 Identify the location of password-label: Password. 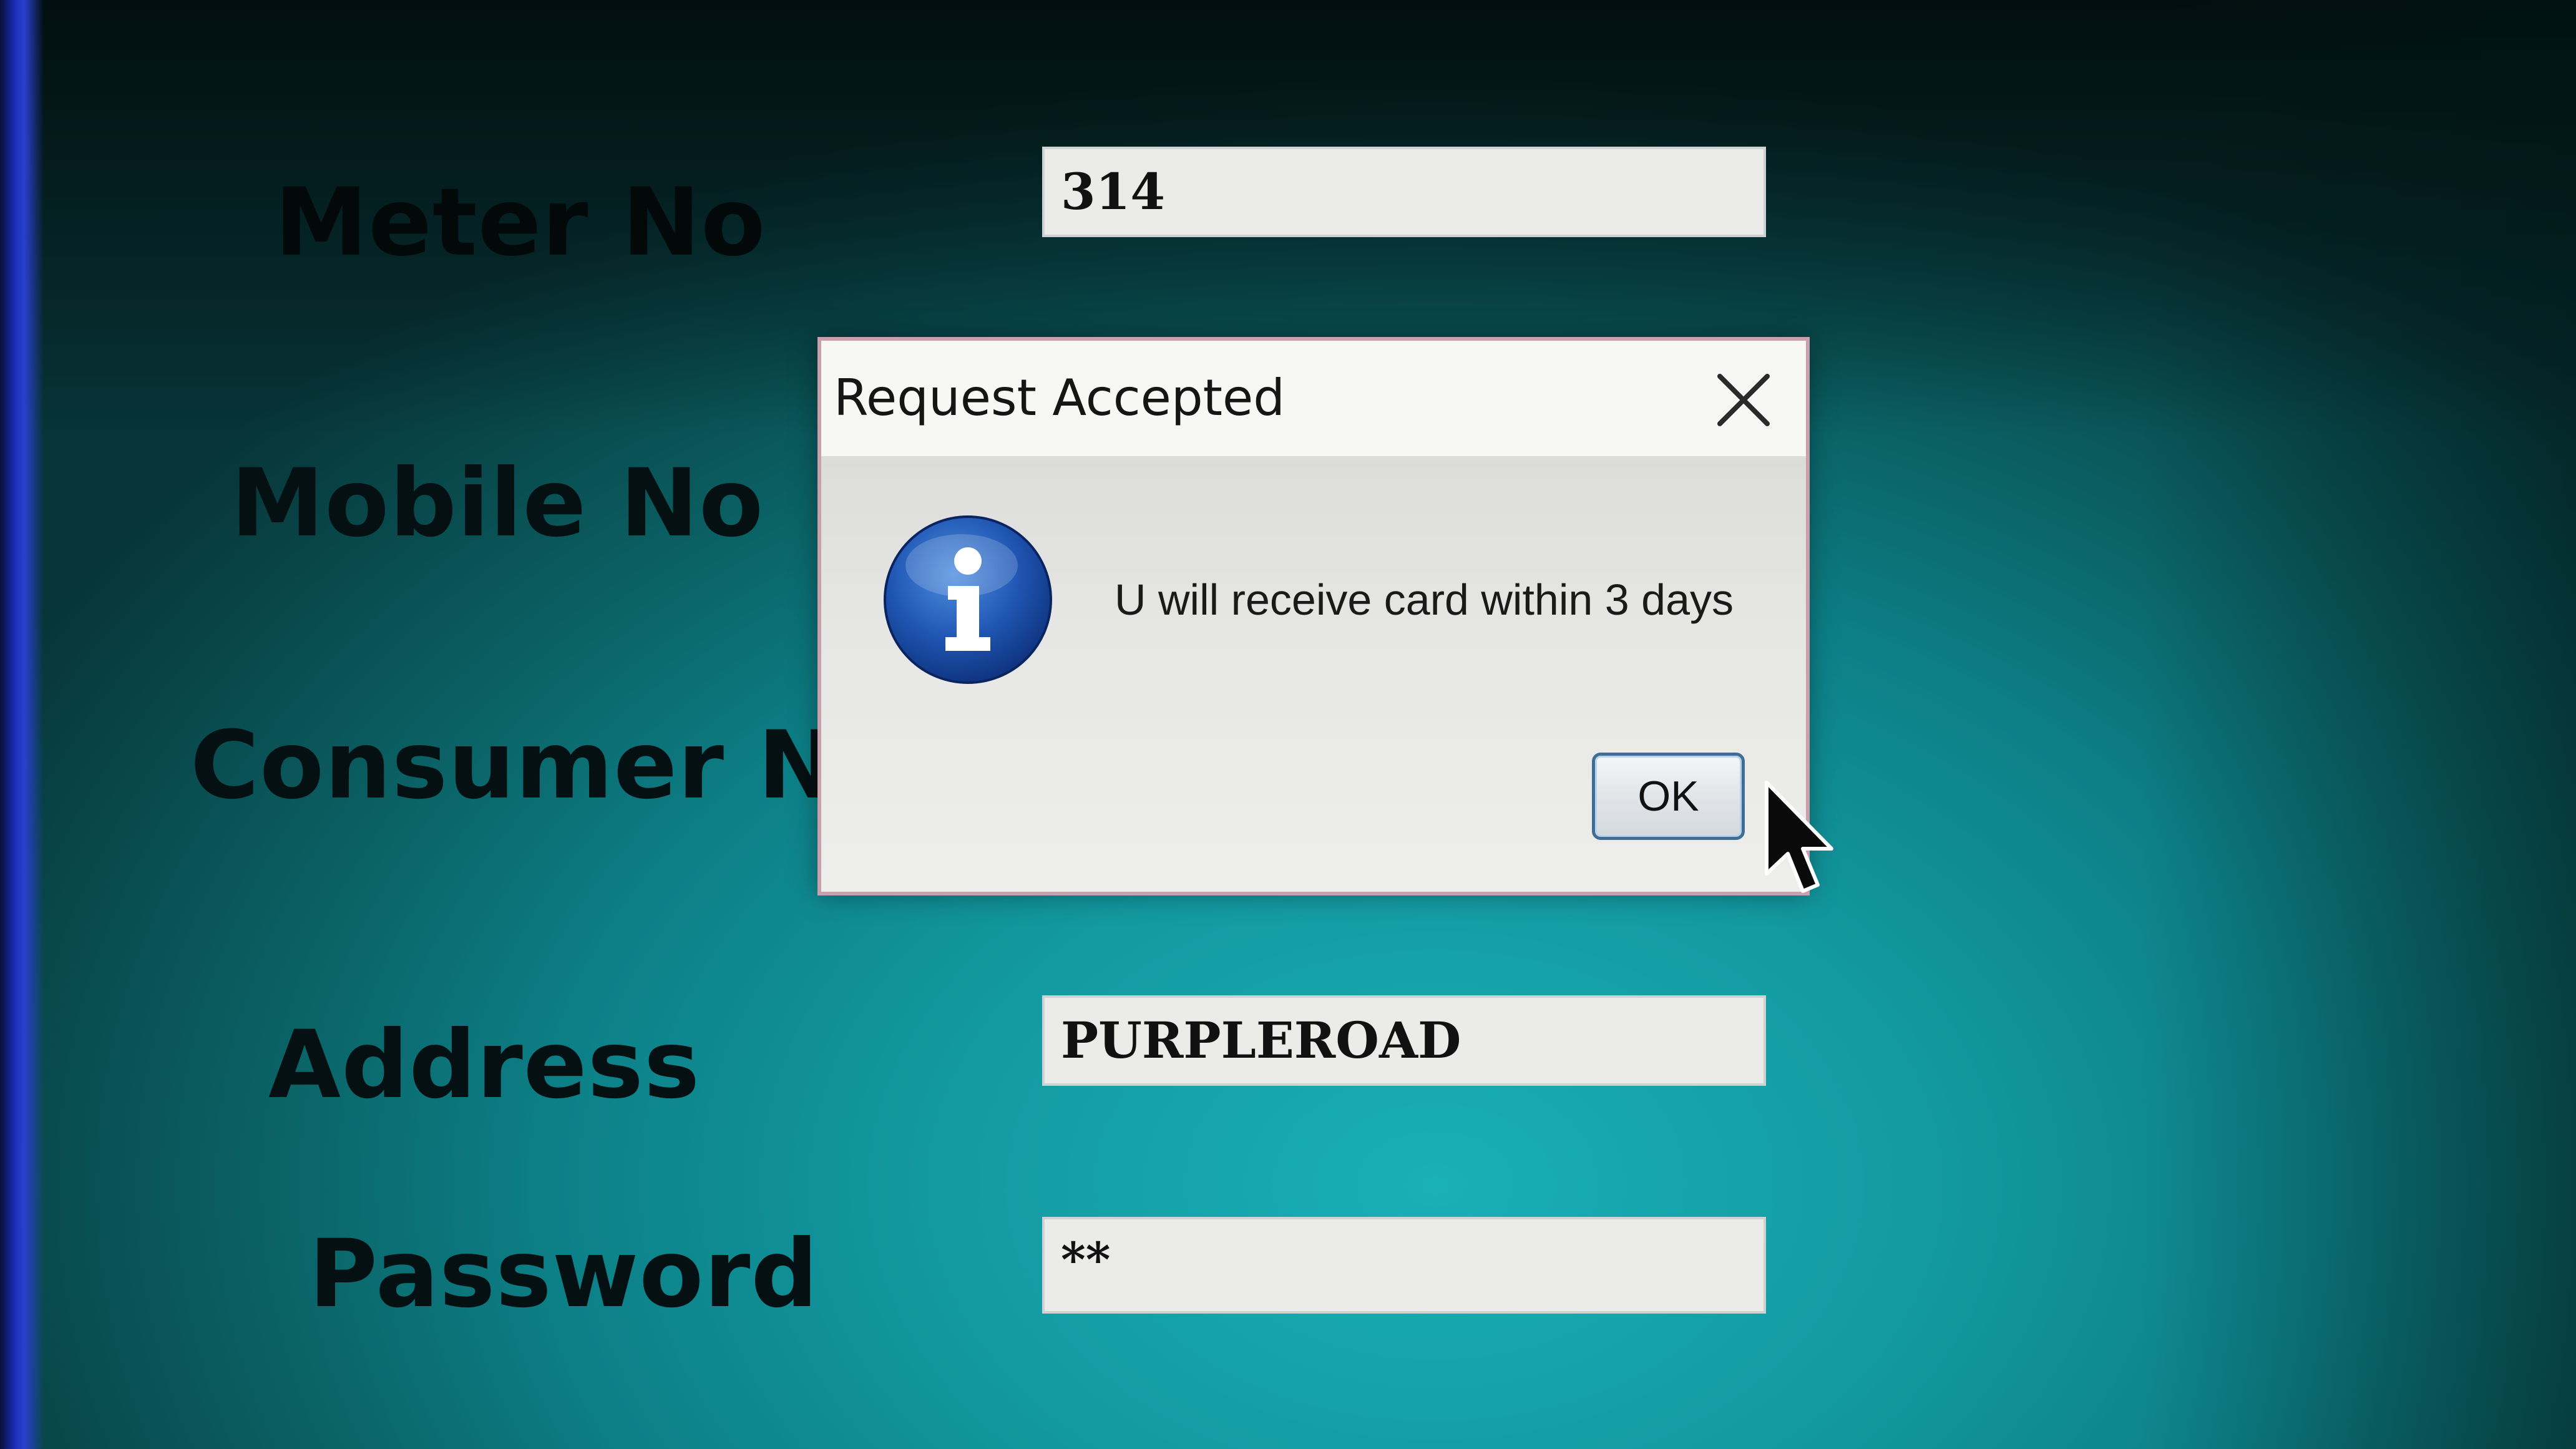
(564, 1274).